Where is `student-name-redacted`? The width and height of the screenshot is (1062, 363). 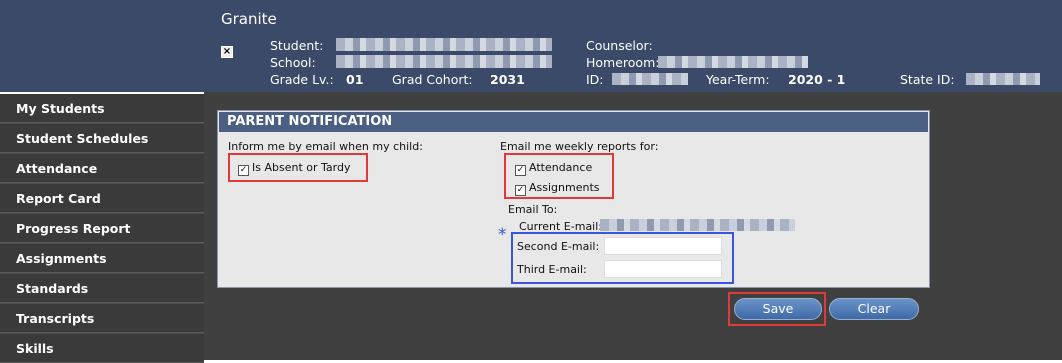 student-name-redacted is located at coordinates (444, 44).